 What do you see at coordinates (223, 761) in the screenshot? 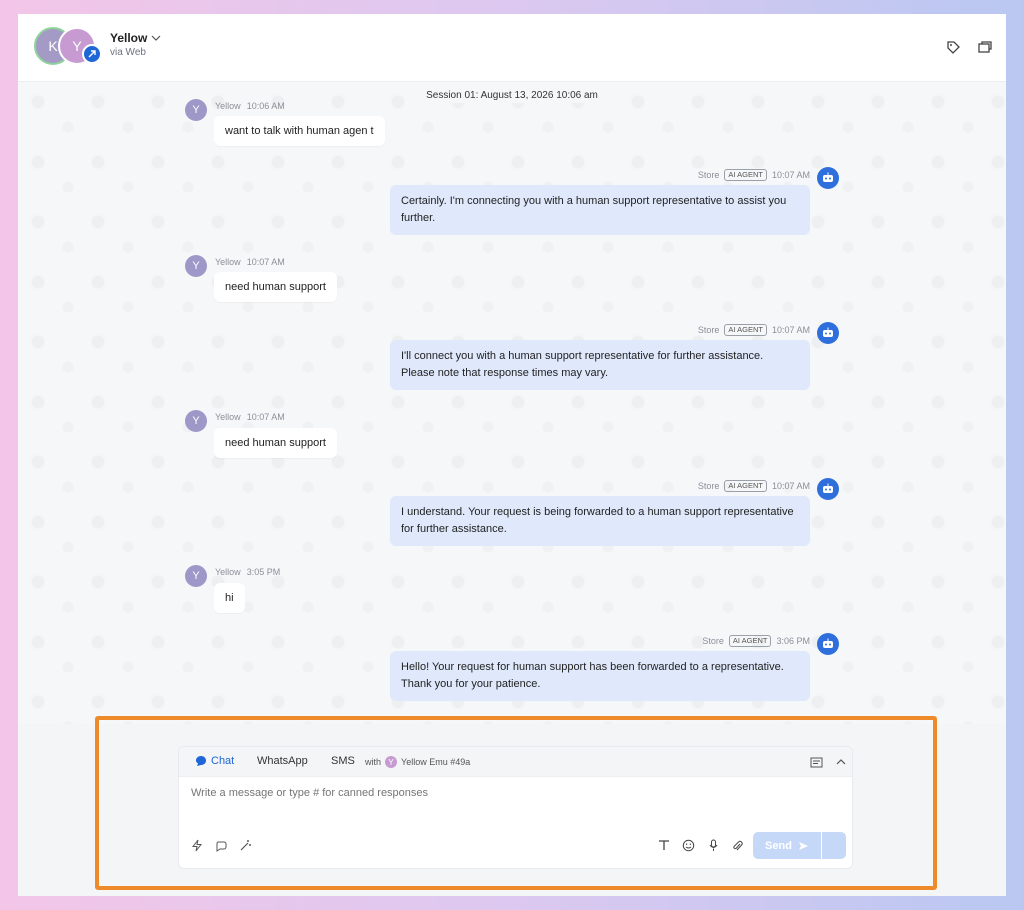
I see `tab-chat-label: Chat` at bounding box center [223, 761].